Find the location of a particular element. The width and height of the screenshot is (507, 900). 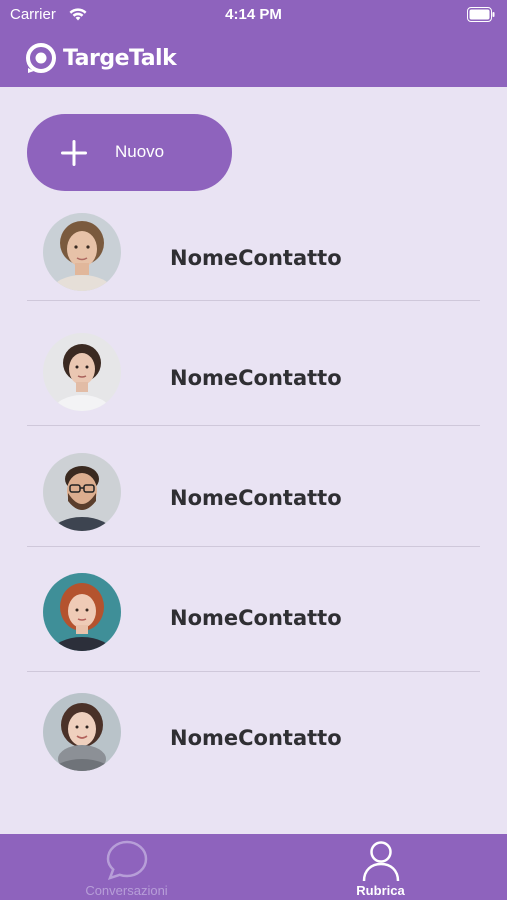

new-contact-button: Nuovo is located at coordinates (129, 152).